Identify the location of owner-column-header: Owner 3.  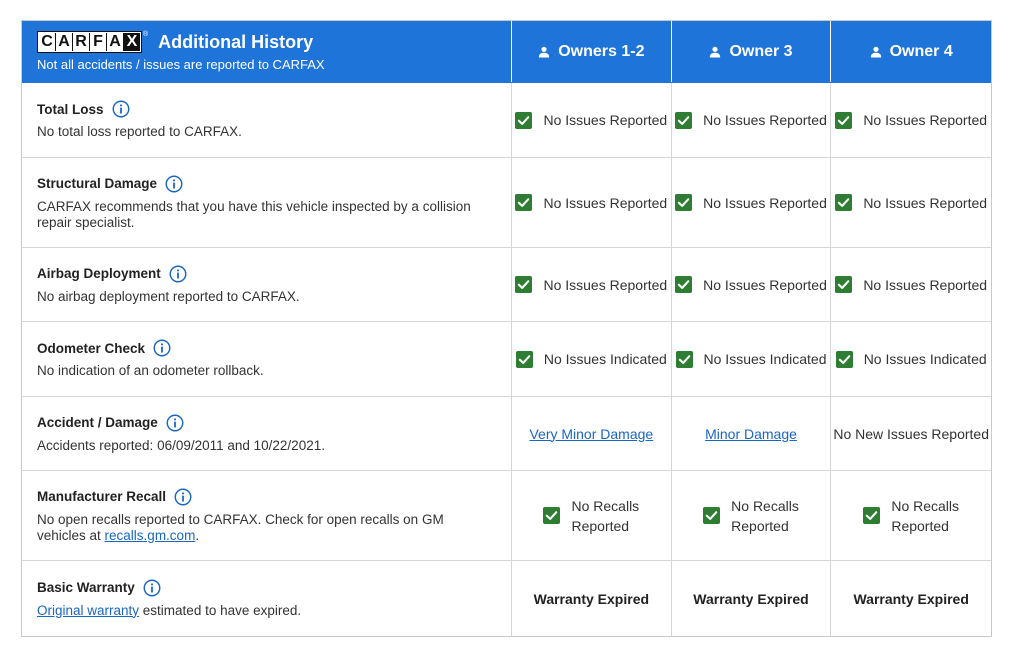
(750, 51).